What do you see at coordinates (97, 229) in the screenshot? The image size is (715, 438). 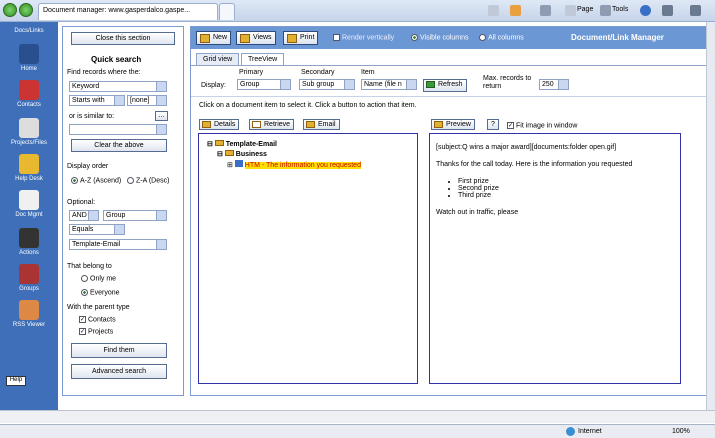 I see `opt-op-select: Equals` at bounding box center [97, 229].